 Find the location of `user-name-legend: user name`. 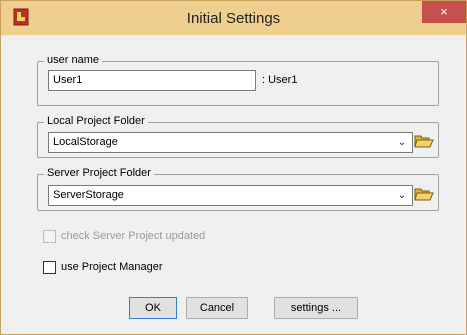

user-name-legend: user name is located at coordinates (73, 60).